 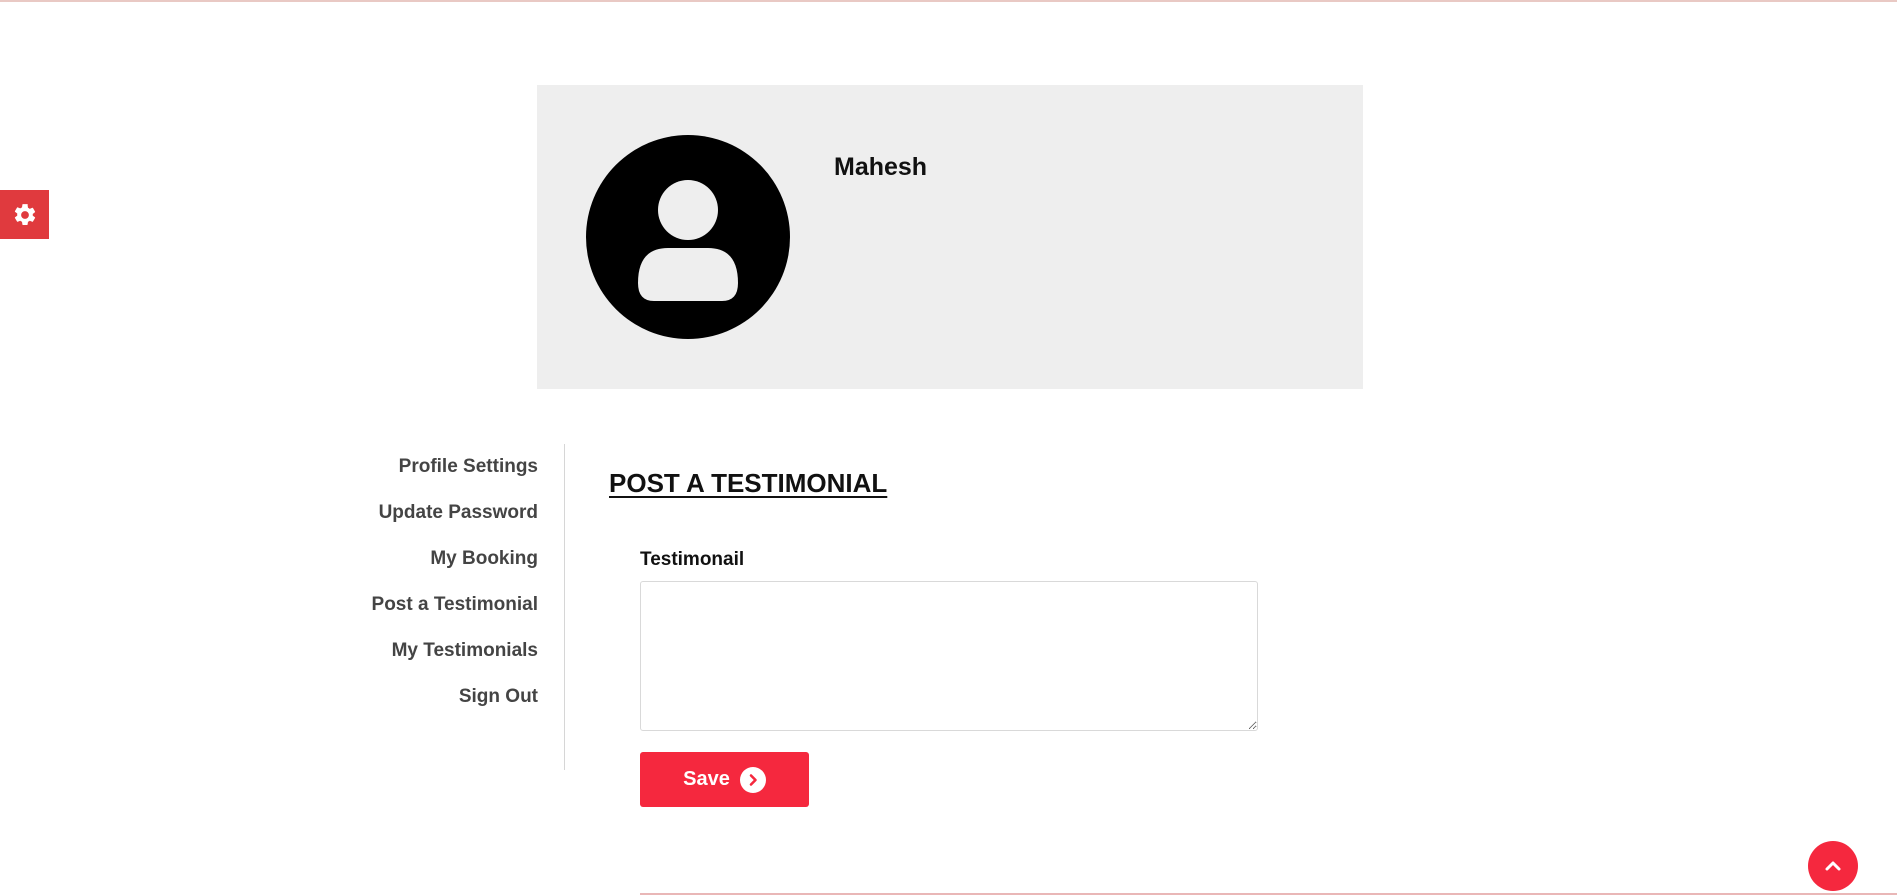 I want to click on sidebar-item-my-booking: My Booking, so click(x=434, y=559).